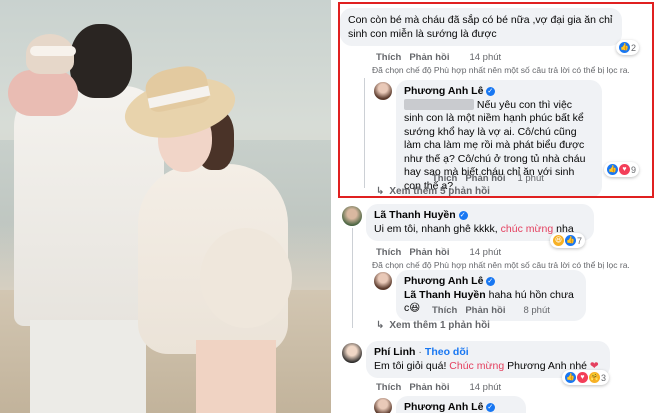 Image resolution: width=660 pixels, height=413 pixels. I want to click on tagged-user: Lã Thanh Huyền, so click(445, 295).